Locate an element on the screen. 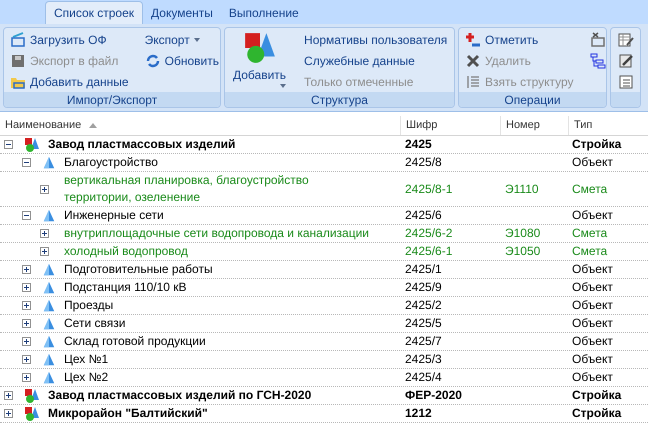  code-cell: 2425/6 is located at coordinates (423, 215).